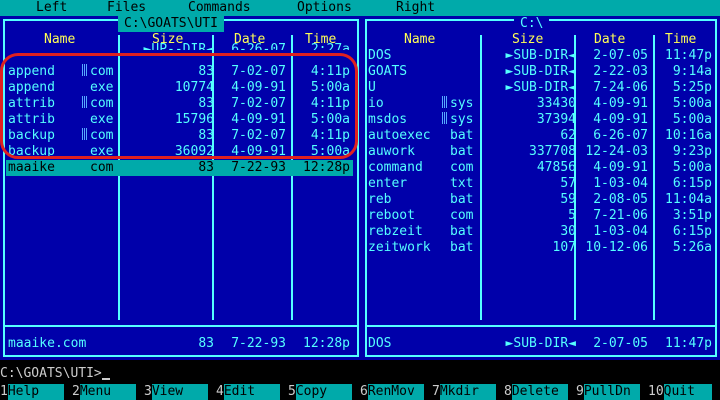 The height and width of the screenshot is (400, 720). I want to click on file-row: command com 47856 4-09-91 5:00a, so click(543, 168).